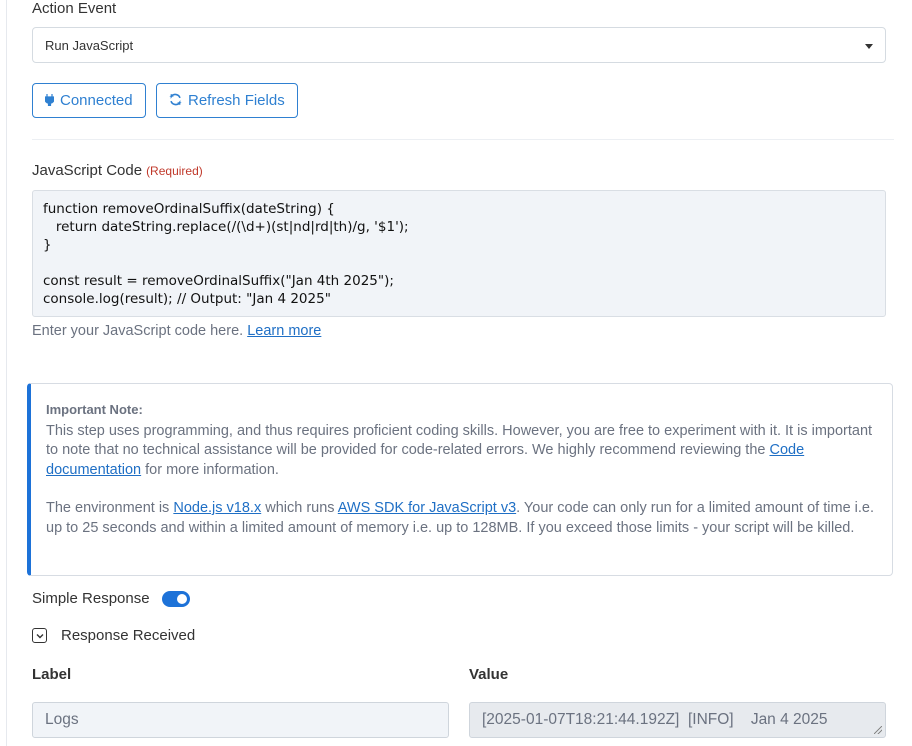  Describe the element at coordinates (138, 331) in the screenshot. I see `code-hint-text: Enter your JavaScript code here.` at that location.